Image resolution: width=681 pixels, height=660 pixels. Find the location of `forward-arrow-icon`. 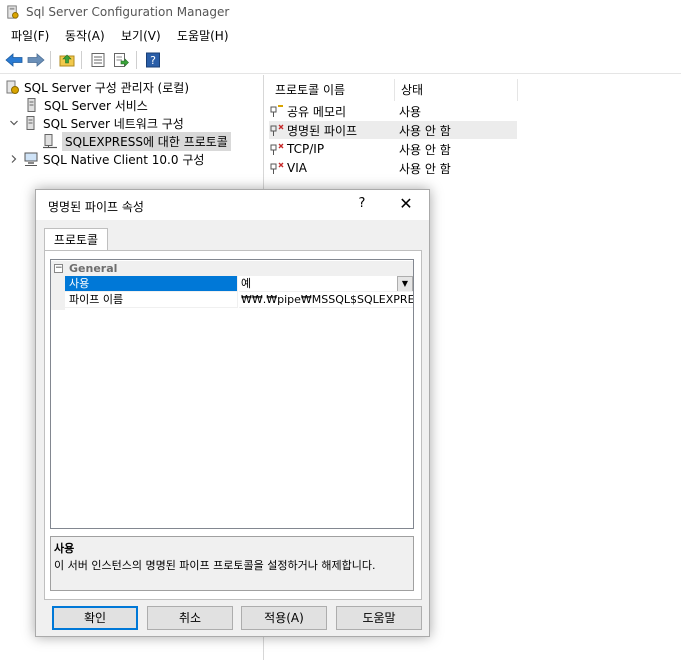

forward-arrow-icon is located at coordinates (36, 60).